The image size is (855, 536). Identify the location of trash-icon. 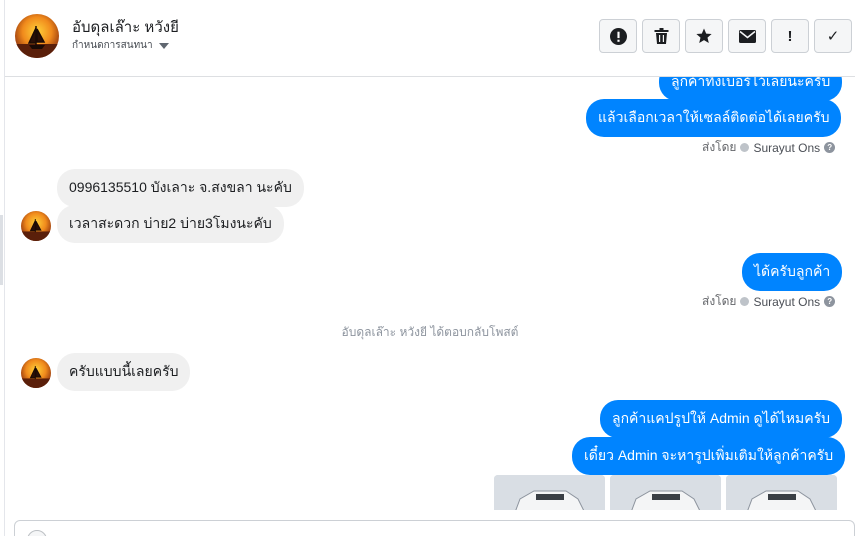
(661, 36).